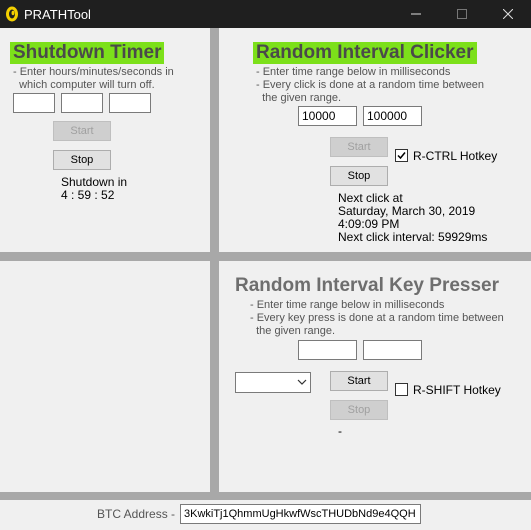 This screenshot has height=530, width=531. What do you see at coordinates (359, 176) in the screenshot?
I see `clicker-stop-button: Stop` at bounding box center [359, 176].